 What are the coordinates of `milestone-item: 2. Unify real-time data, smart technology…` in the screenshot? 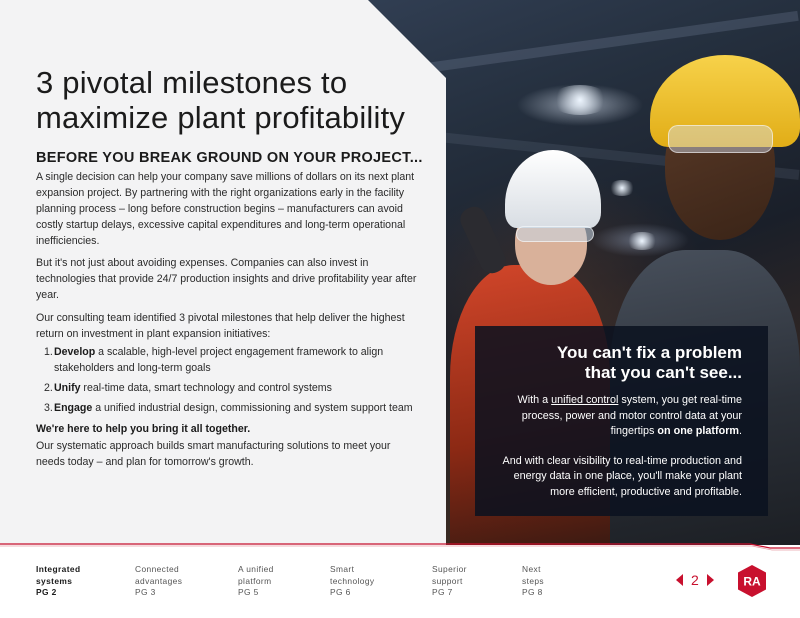 It's located at (236, 388).